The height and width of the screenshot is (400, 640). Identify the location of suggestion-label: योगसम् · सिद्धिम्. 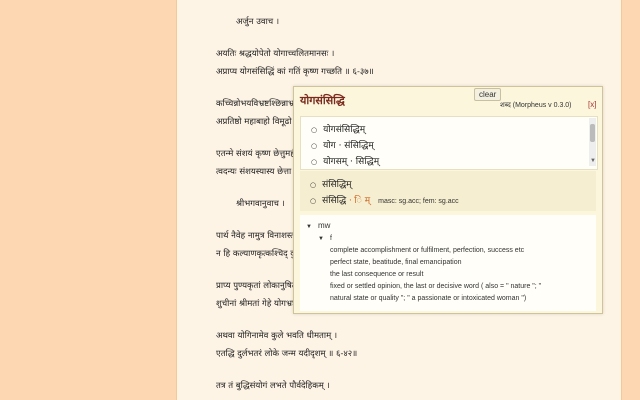
(351, 162).